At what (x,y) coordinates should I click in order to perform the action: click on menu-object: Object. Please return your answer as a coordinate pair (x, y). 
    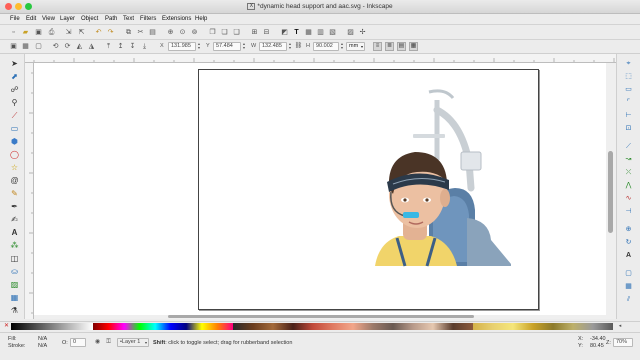
    Looking at the image, I should click on (89, 19).